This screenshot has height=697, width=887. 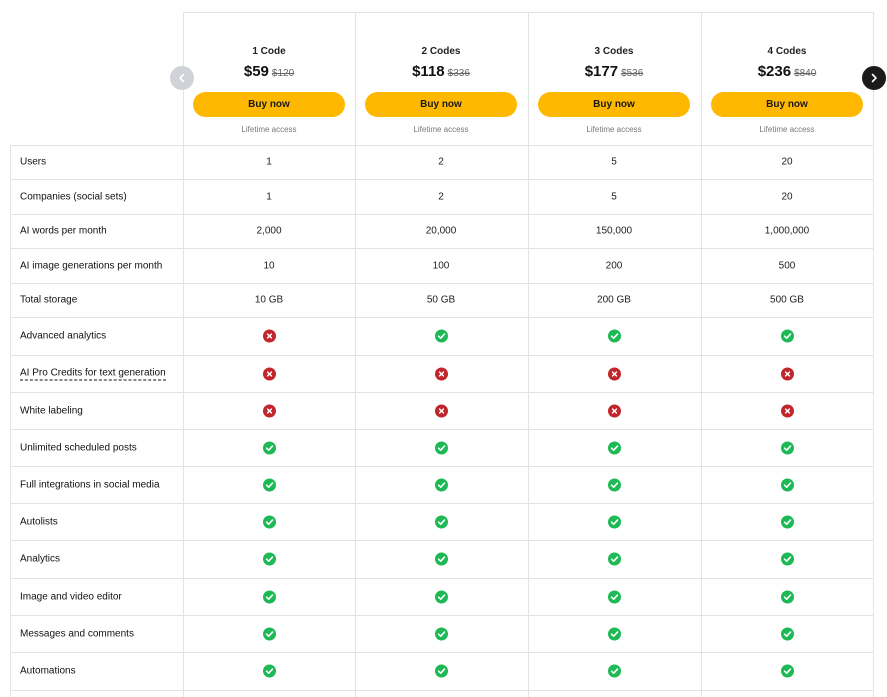 I want to click on original-price: $536, so click(x=632, y=73).